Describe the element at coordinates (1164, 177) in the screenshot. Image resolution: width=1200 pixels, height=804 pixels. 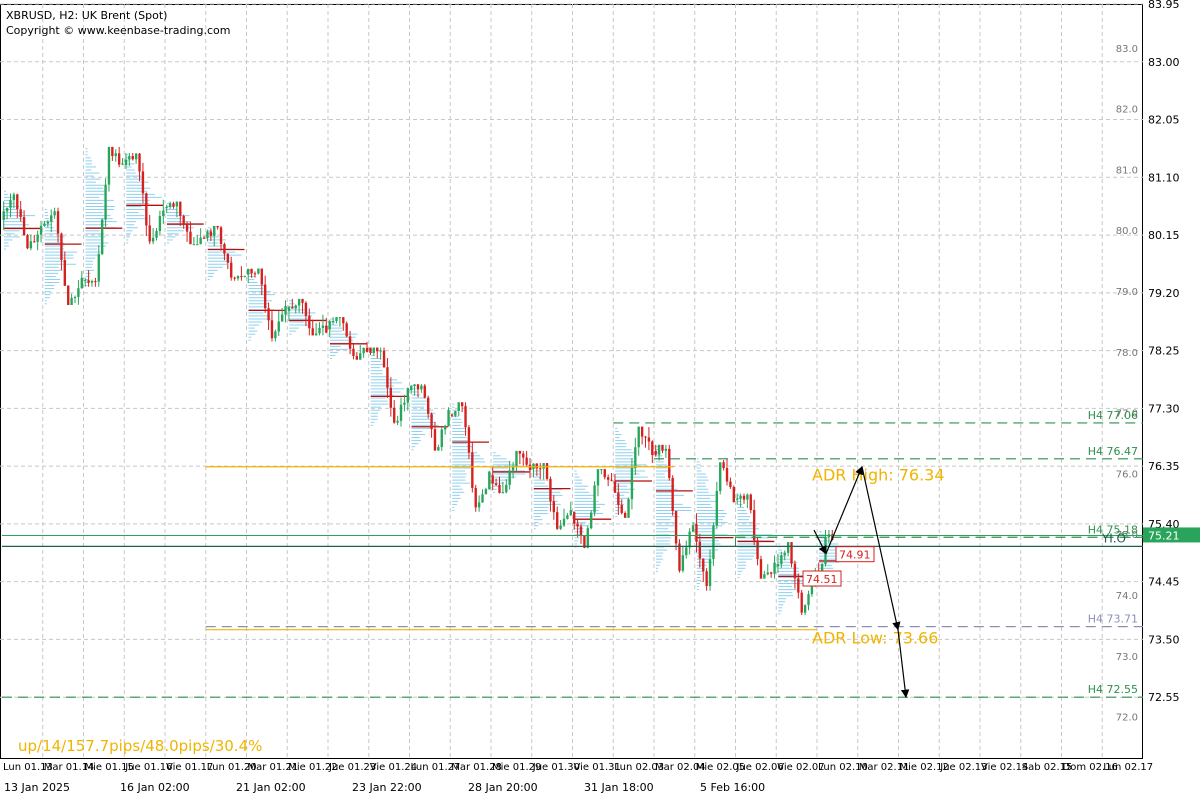
I see `y-tick-label: 81.10` at that location.